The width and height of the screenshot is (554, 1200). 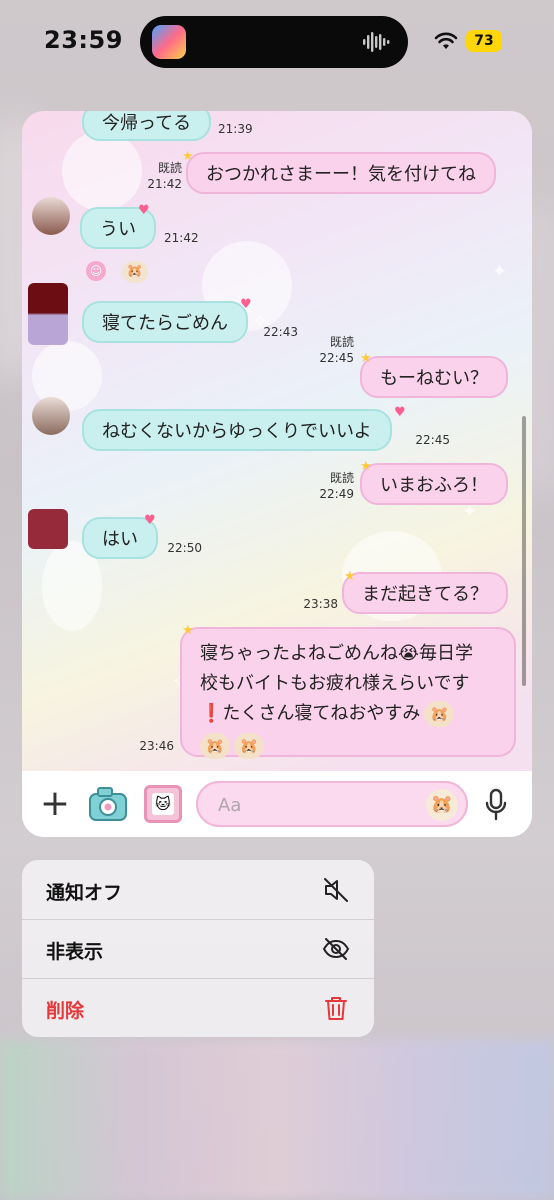 I want to click on message-line: ❗たくさん寝てねおやすみ 🐹, so click(x=348, y=714).